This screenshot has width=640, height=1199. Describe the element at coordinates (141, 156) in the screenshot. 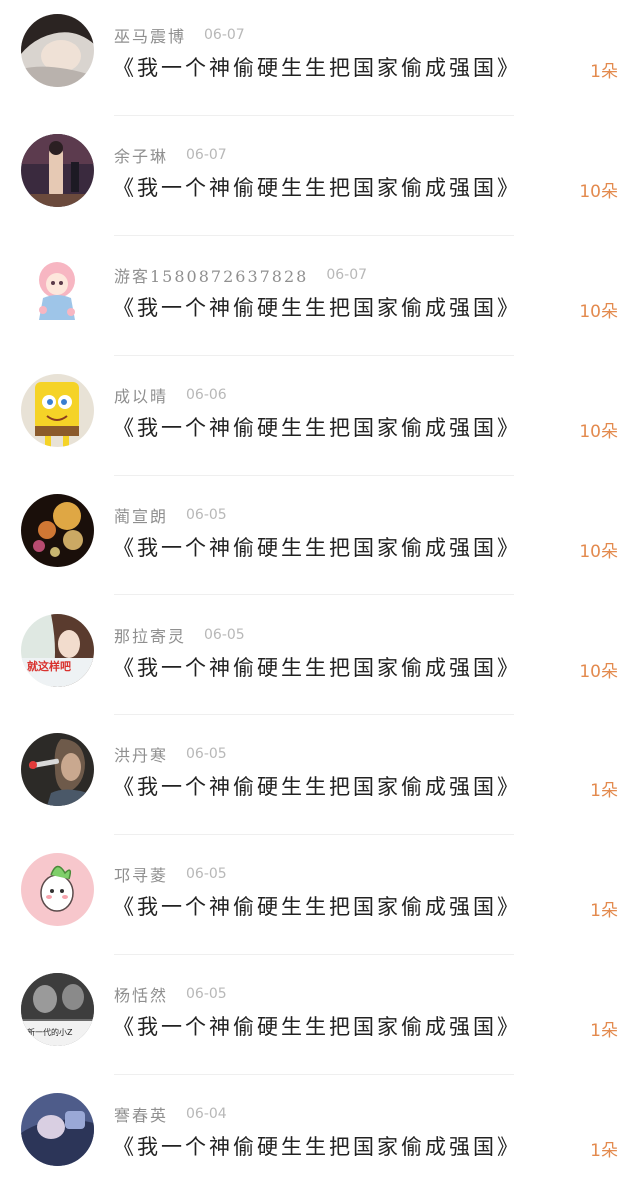

I see `user-name: 余子琳` at that location.